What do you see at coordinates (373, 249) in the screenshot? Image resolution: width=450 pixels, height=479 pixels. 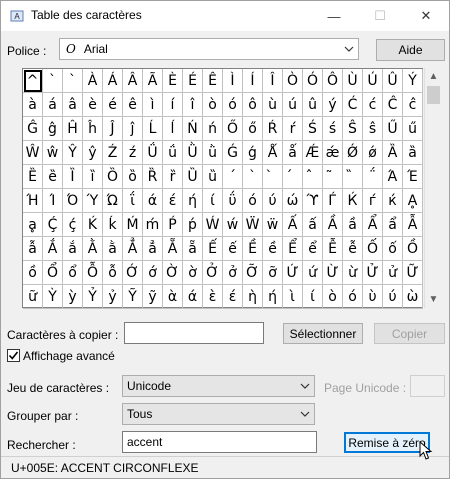 I see `character-cell: Ố` at bounding box center [373, 249].